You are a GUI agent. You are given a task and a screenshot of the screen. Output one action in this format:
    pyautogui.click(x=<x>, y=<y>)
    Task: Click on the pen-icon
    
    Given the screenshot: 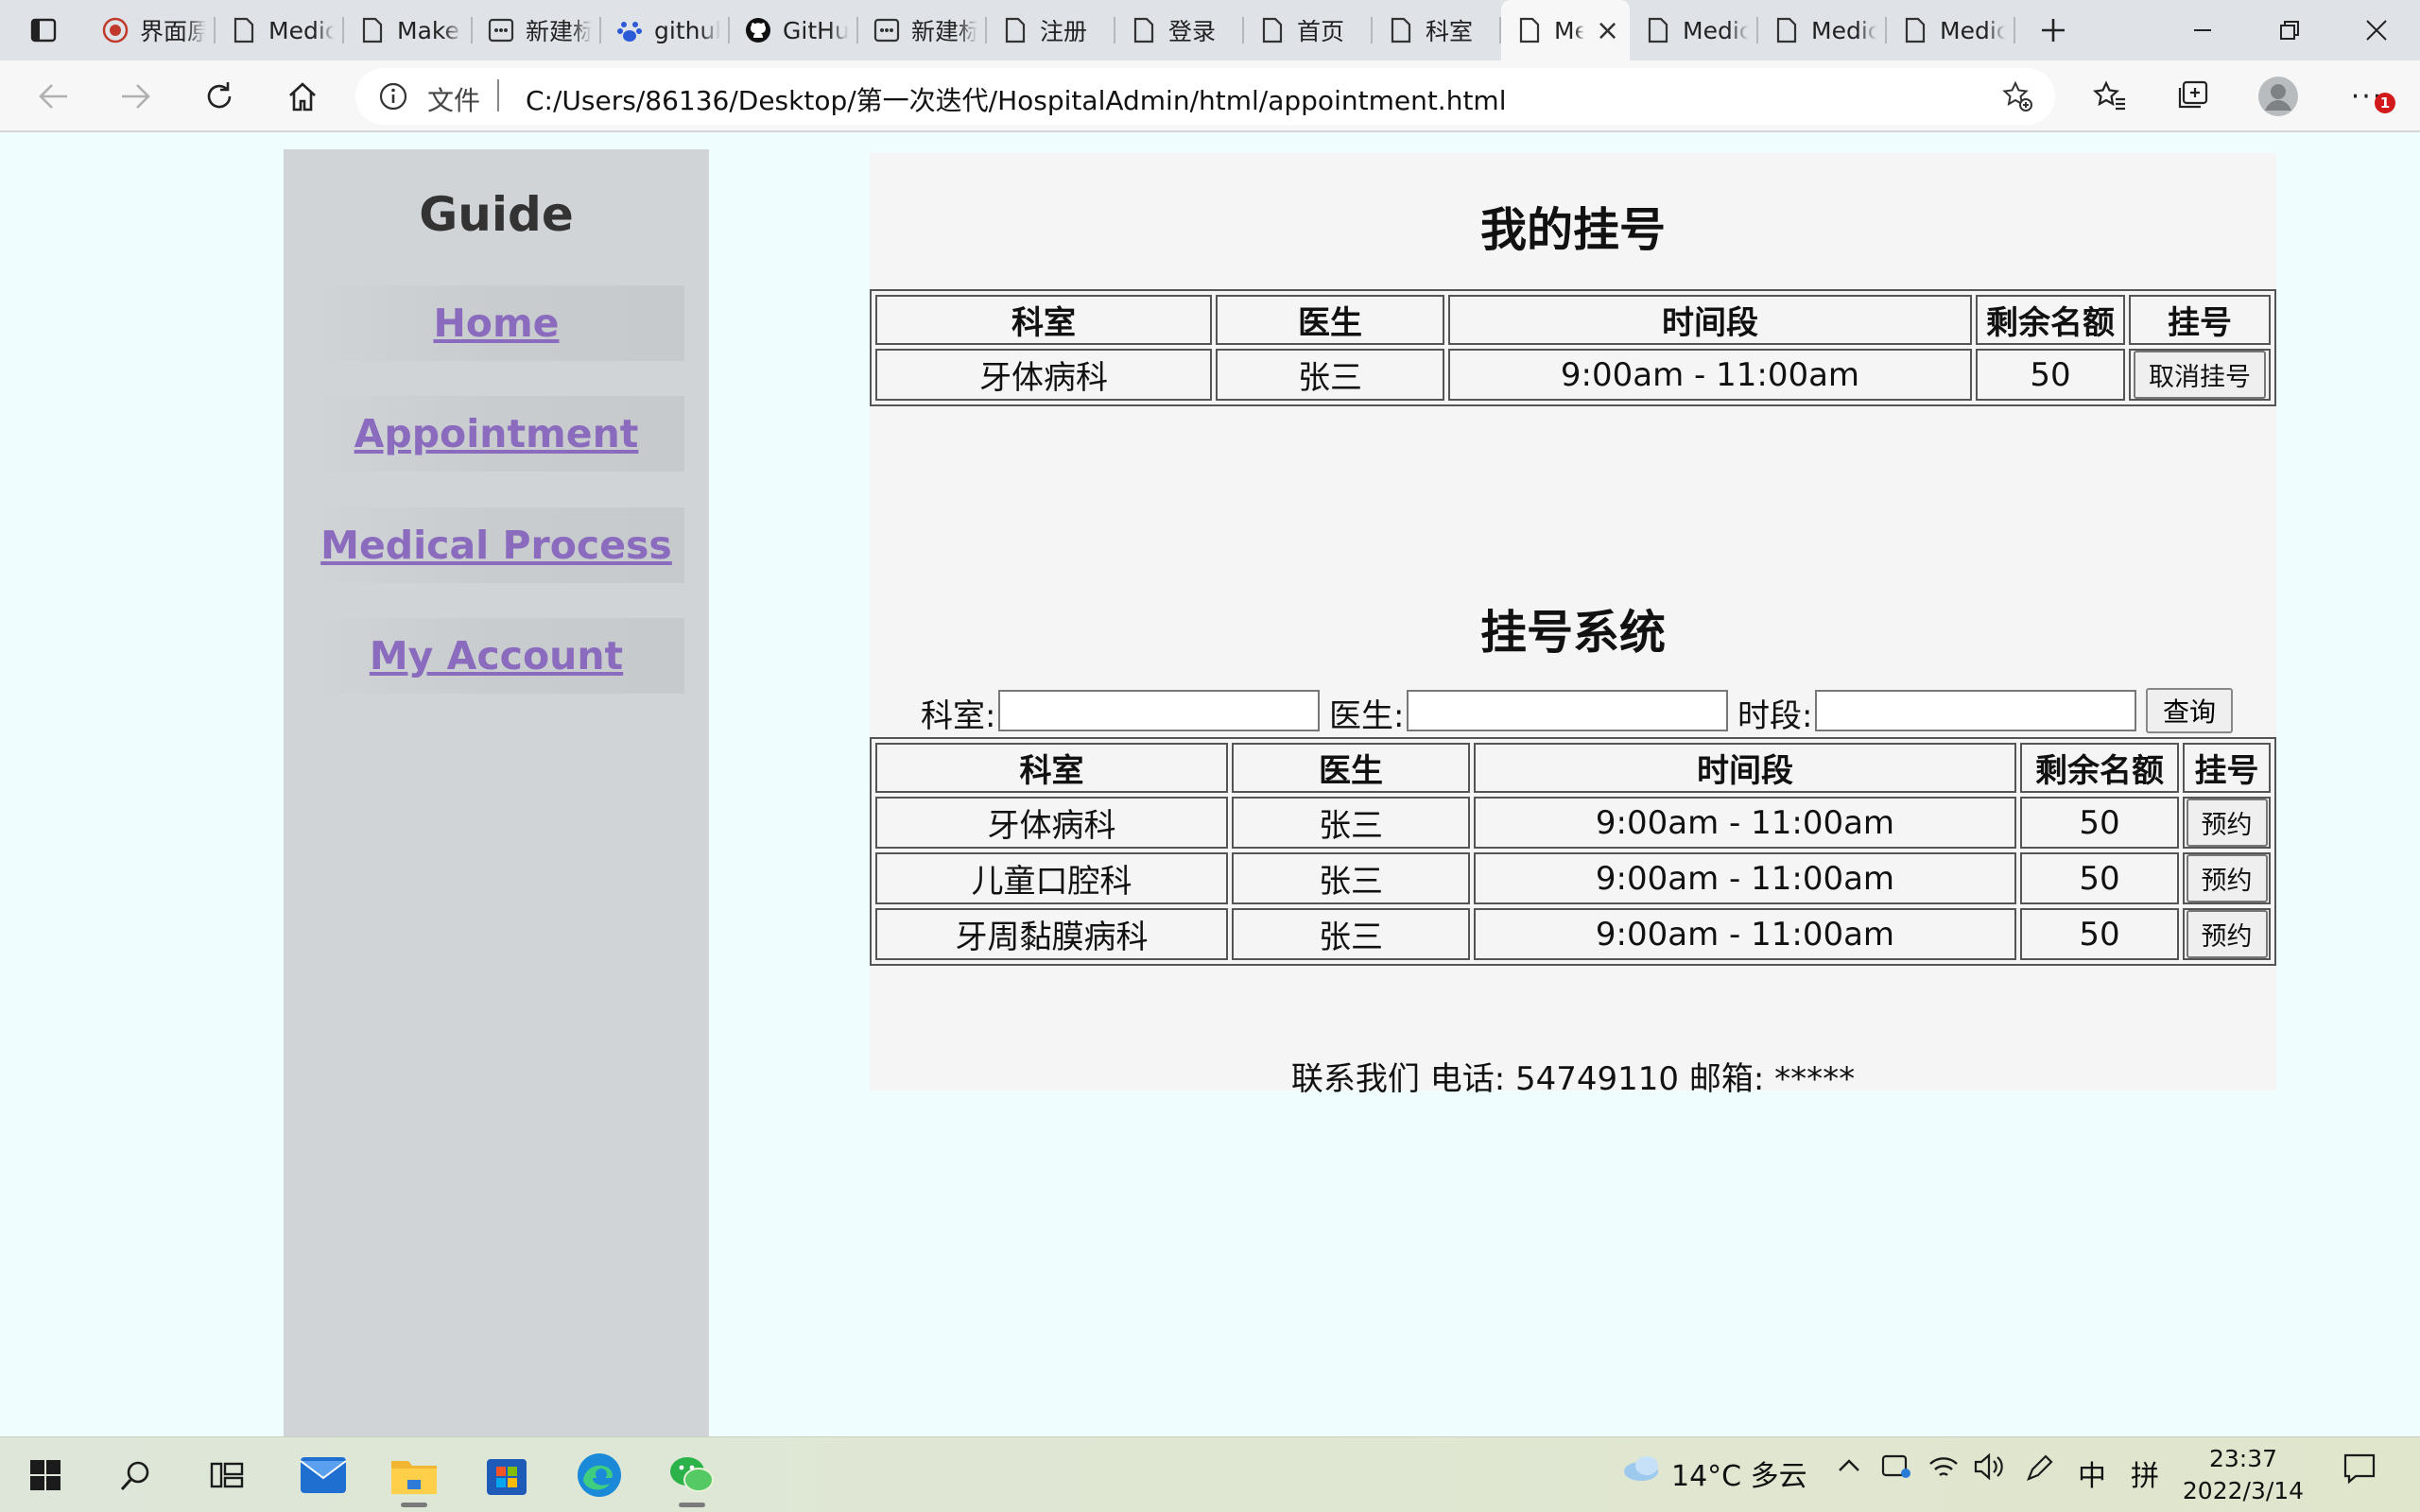 What is the action you would take?
    pyautogui.click(x=2040, y=1471)
    